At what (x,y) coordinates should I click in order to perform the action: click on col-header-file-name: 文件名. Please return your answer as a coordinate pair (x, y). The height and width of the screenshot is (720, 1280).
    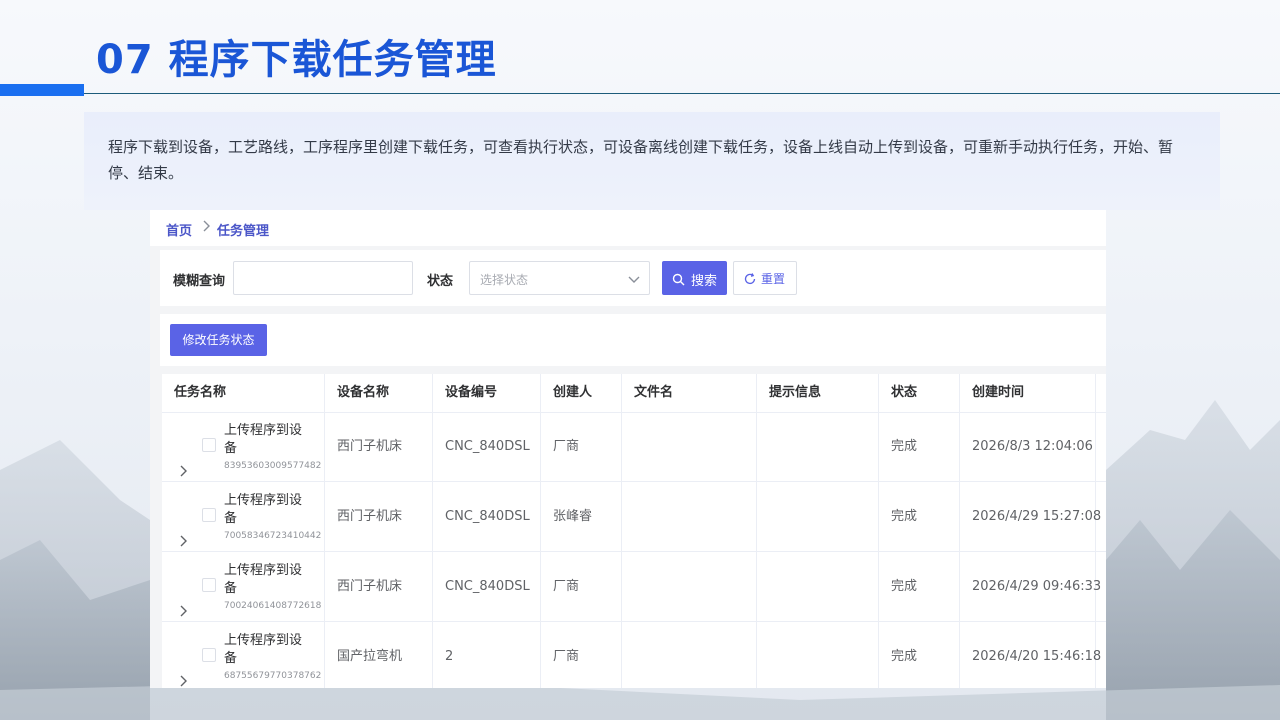
    Looking at the image, I should click on (689, 393).